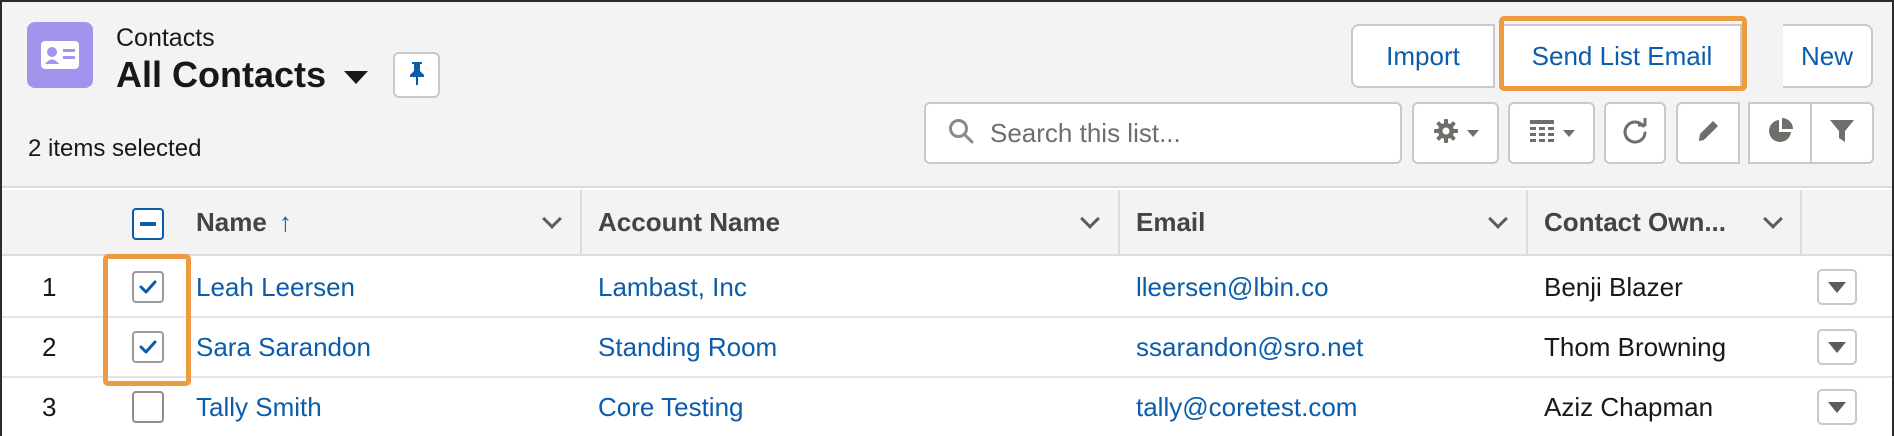 This screenshot has height=436, width=1894. Describe the element at coordinates (1635, 346) in the screenshot. I see `contact-owner: Thom Browning` at that location.